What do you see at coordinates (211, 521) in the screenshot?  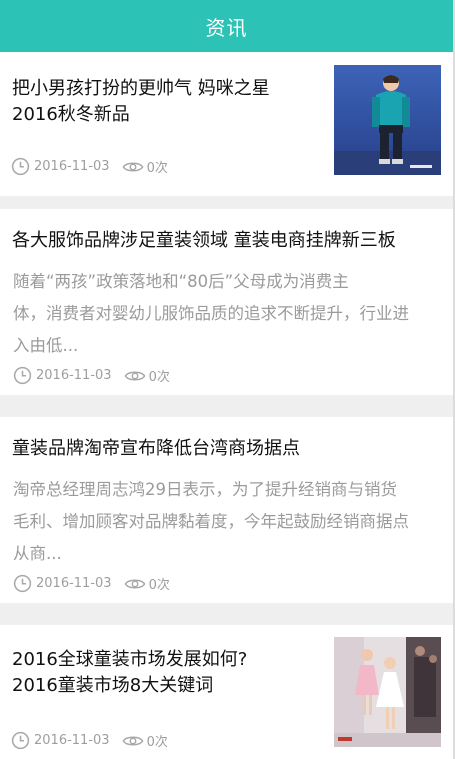 I see `summary-line: 毛利、增加顾客对品牌黏着度，今年起鼓励经销商据点` at bounding box center [211, 521].